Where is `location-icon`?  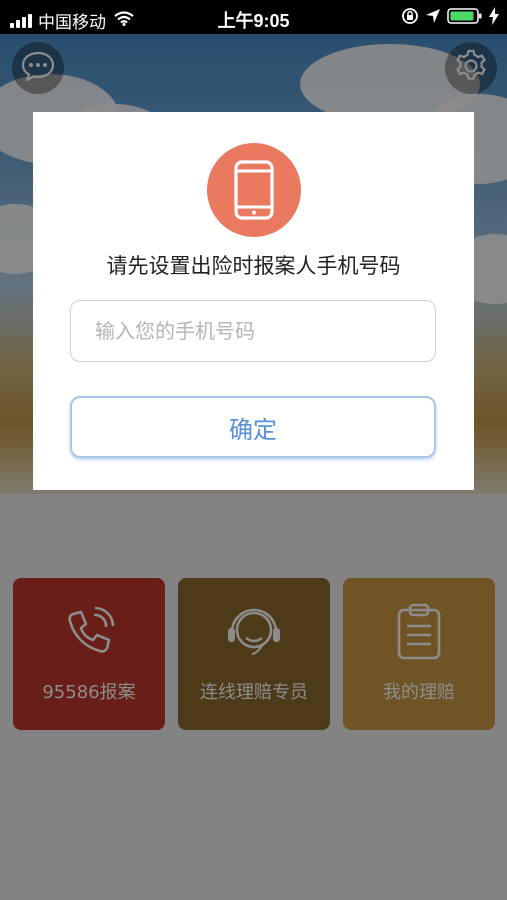
location-icon is located at coordinates (433, 18).